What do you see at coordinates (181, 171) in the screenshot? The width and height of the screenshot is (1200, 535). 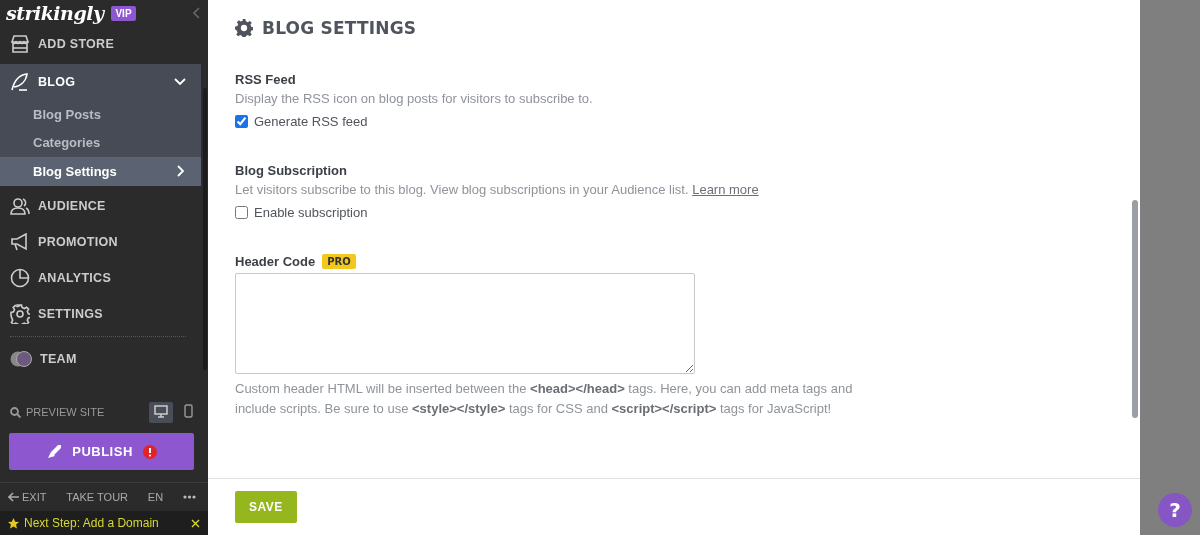 I see `chevron-icon` at bounding box center [181, 171].